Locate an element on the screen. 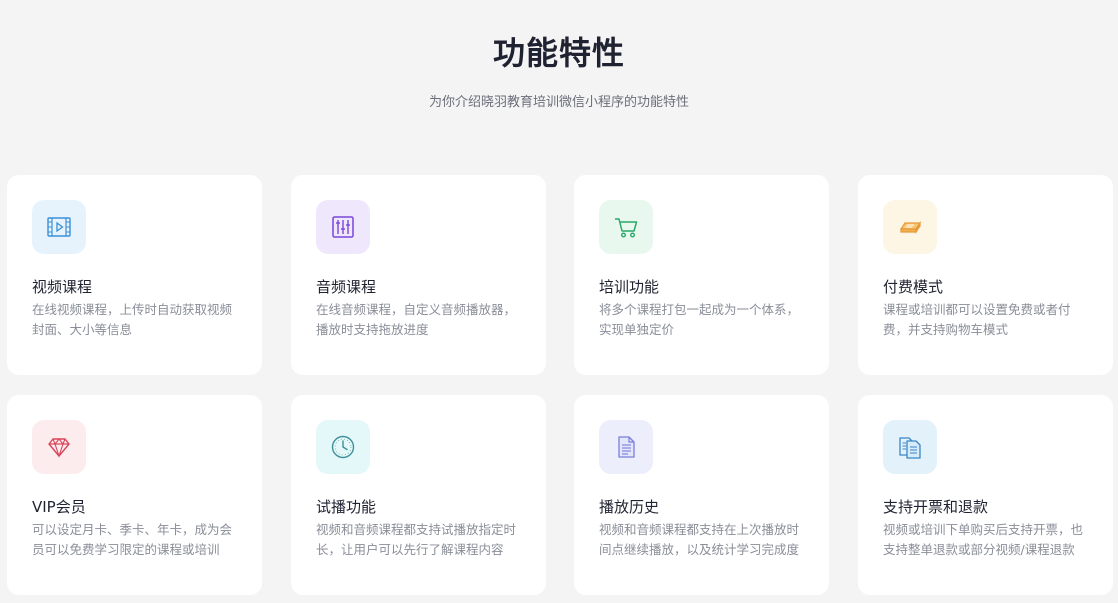 This screenshot has height=603, width=1118. invoice-icon is located at coordinates (910, 448).